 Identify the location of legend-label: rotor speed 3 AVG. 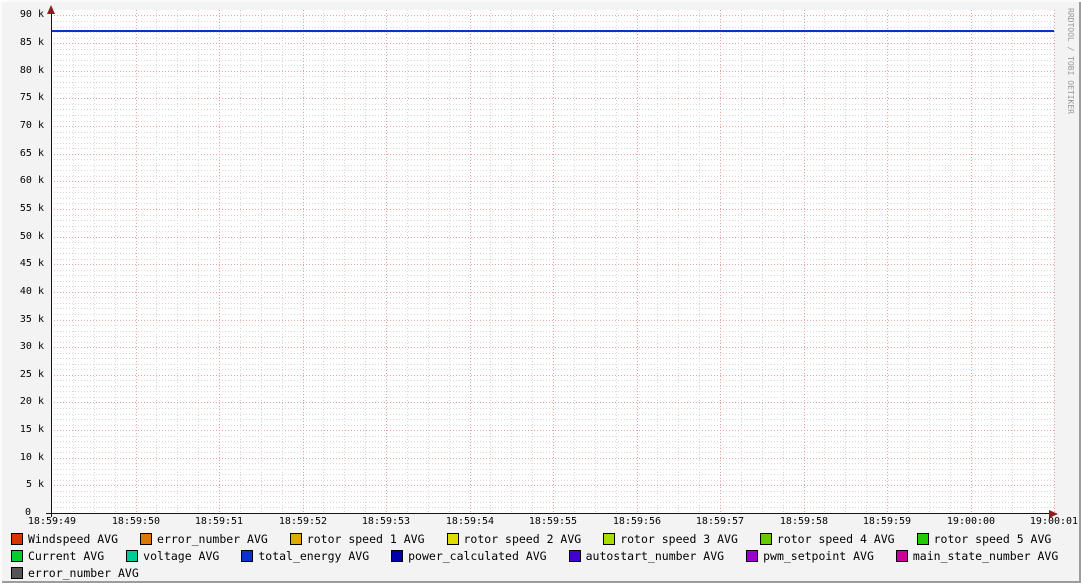
(679, 538).